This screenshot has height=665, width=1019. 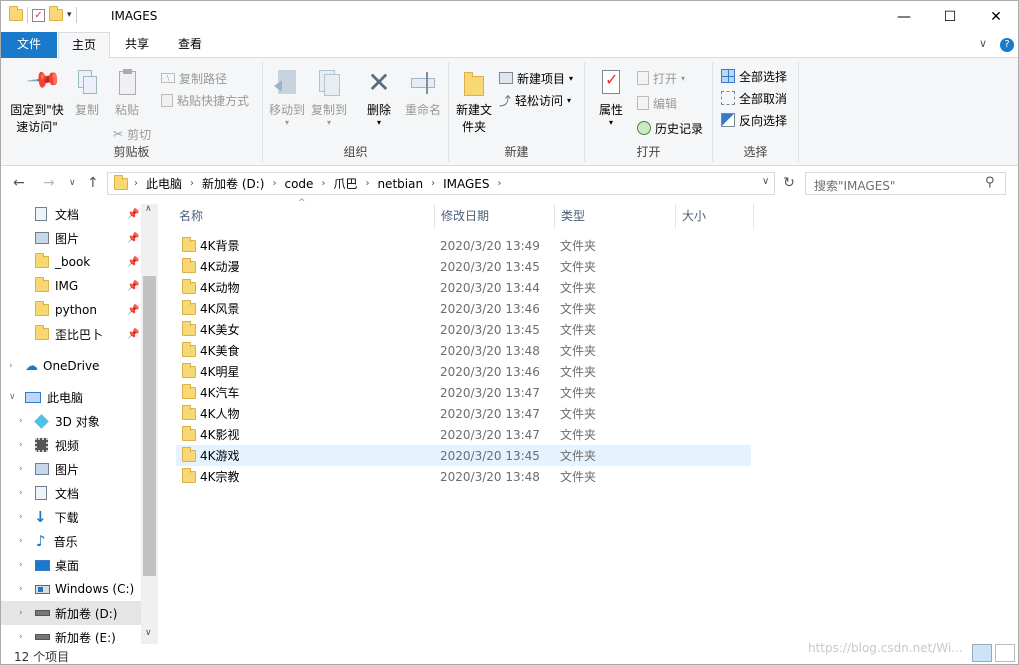 I want to click on open-button: 打开 ▾, so click(x=661, y=78).